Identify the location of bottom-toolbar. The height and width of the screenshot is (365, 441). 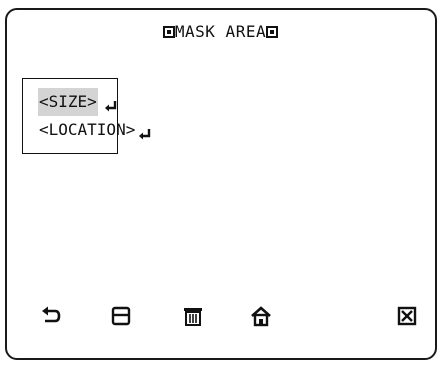
(220, 321).